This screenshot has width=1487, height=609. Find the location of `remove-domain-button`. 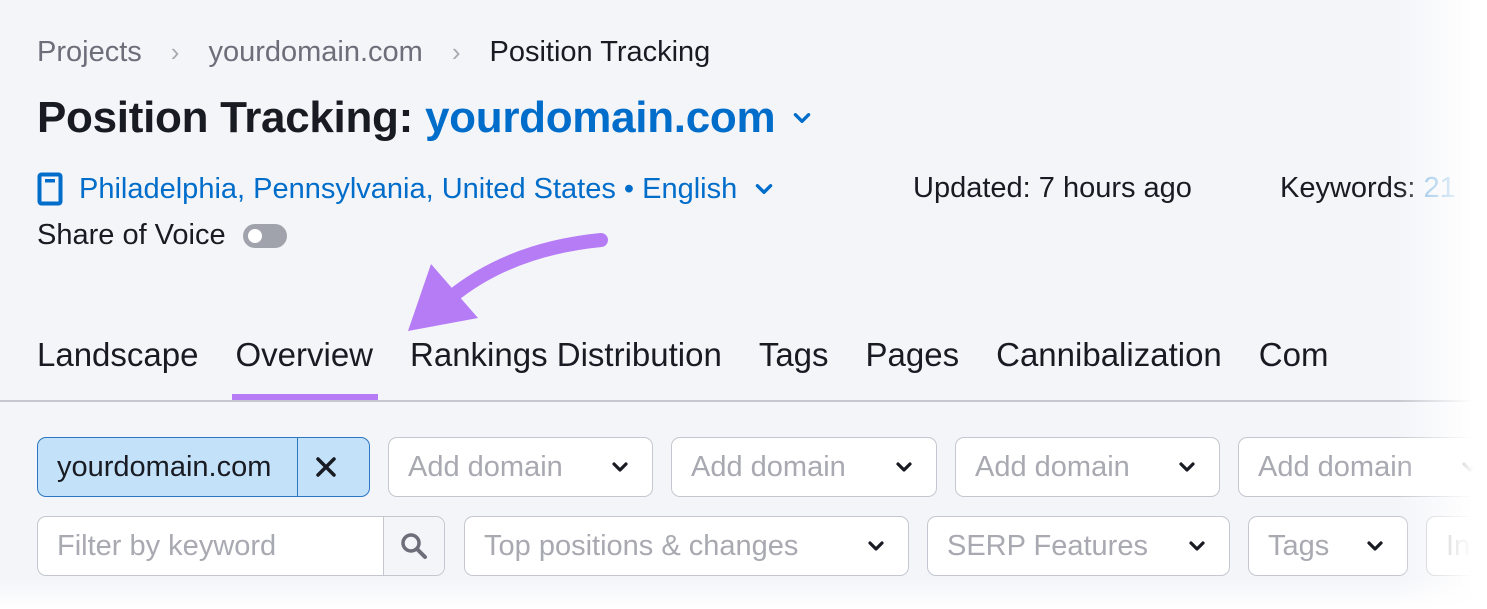

remove-domain-button is located at coordinates (325, 467).